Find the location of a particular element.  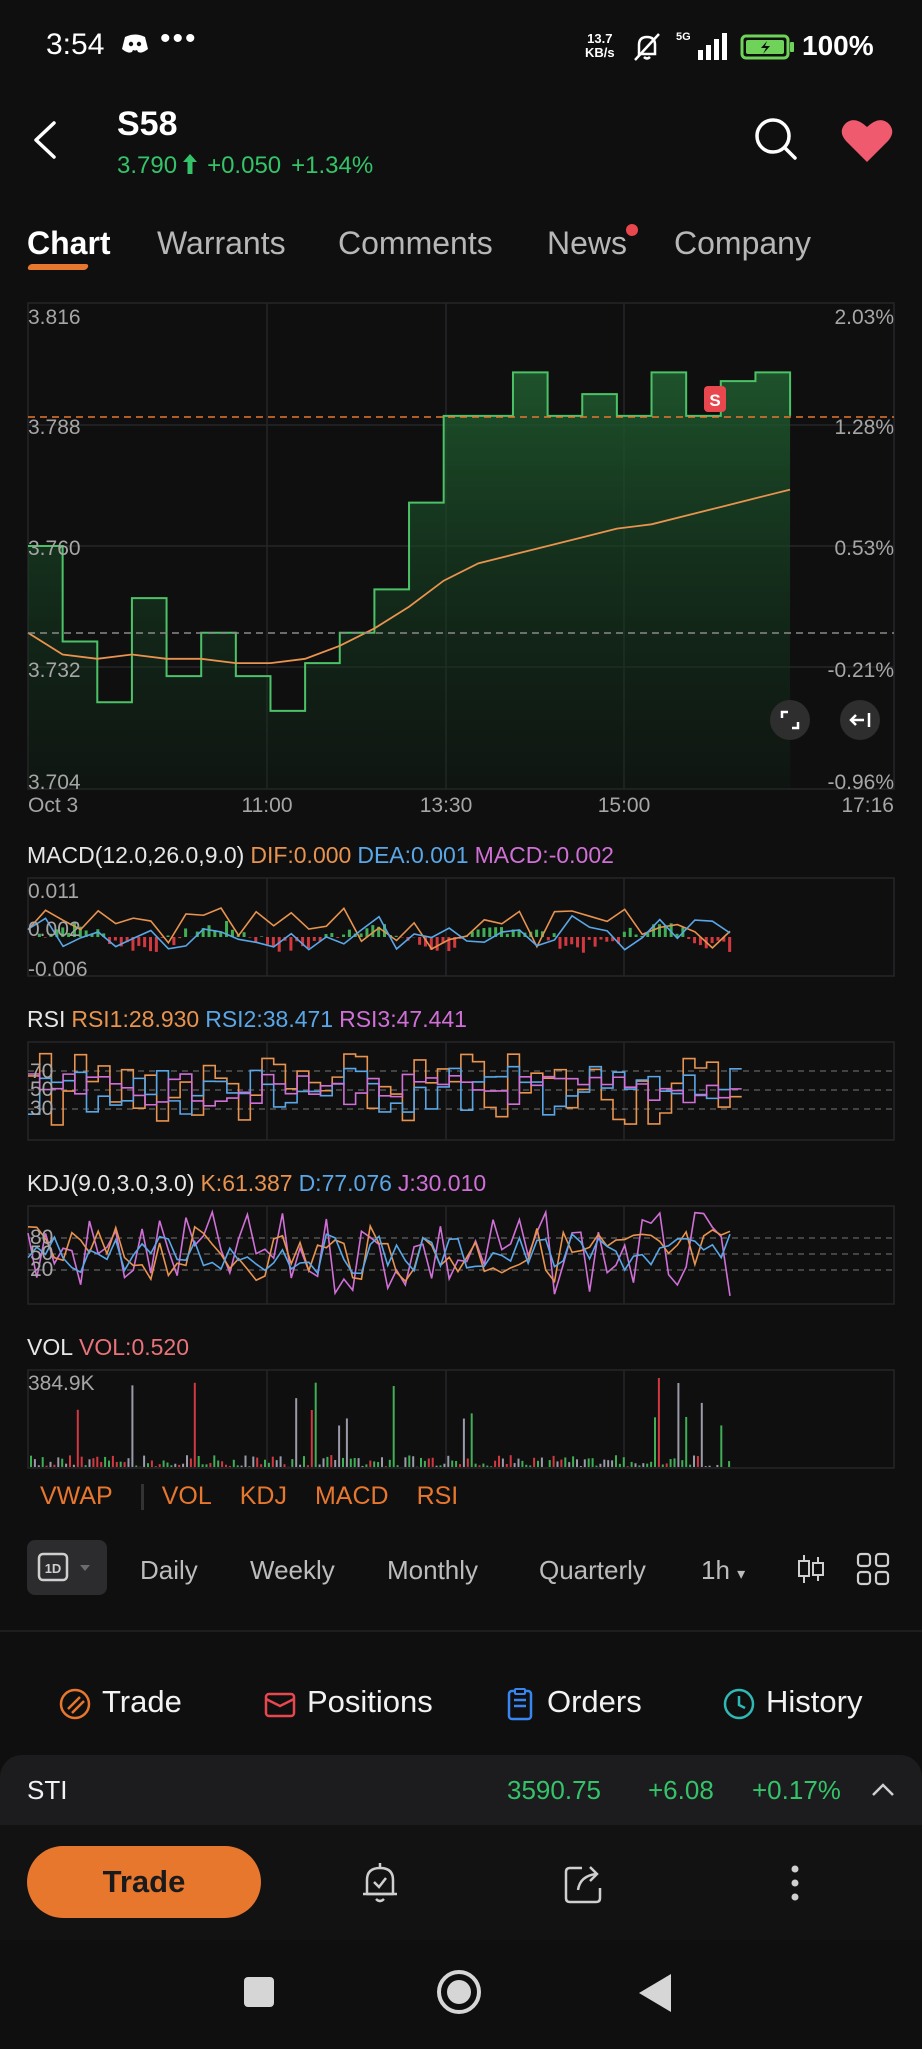

macd-y-label: 0.011 is located at coordinates (53, 891).